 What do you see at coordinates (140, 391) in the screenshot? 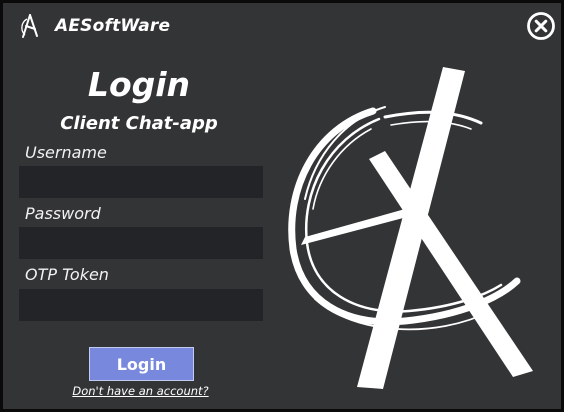
I see `signup-link: Don't have an account?` at bounding box center [140, 391].